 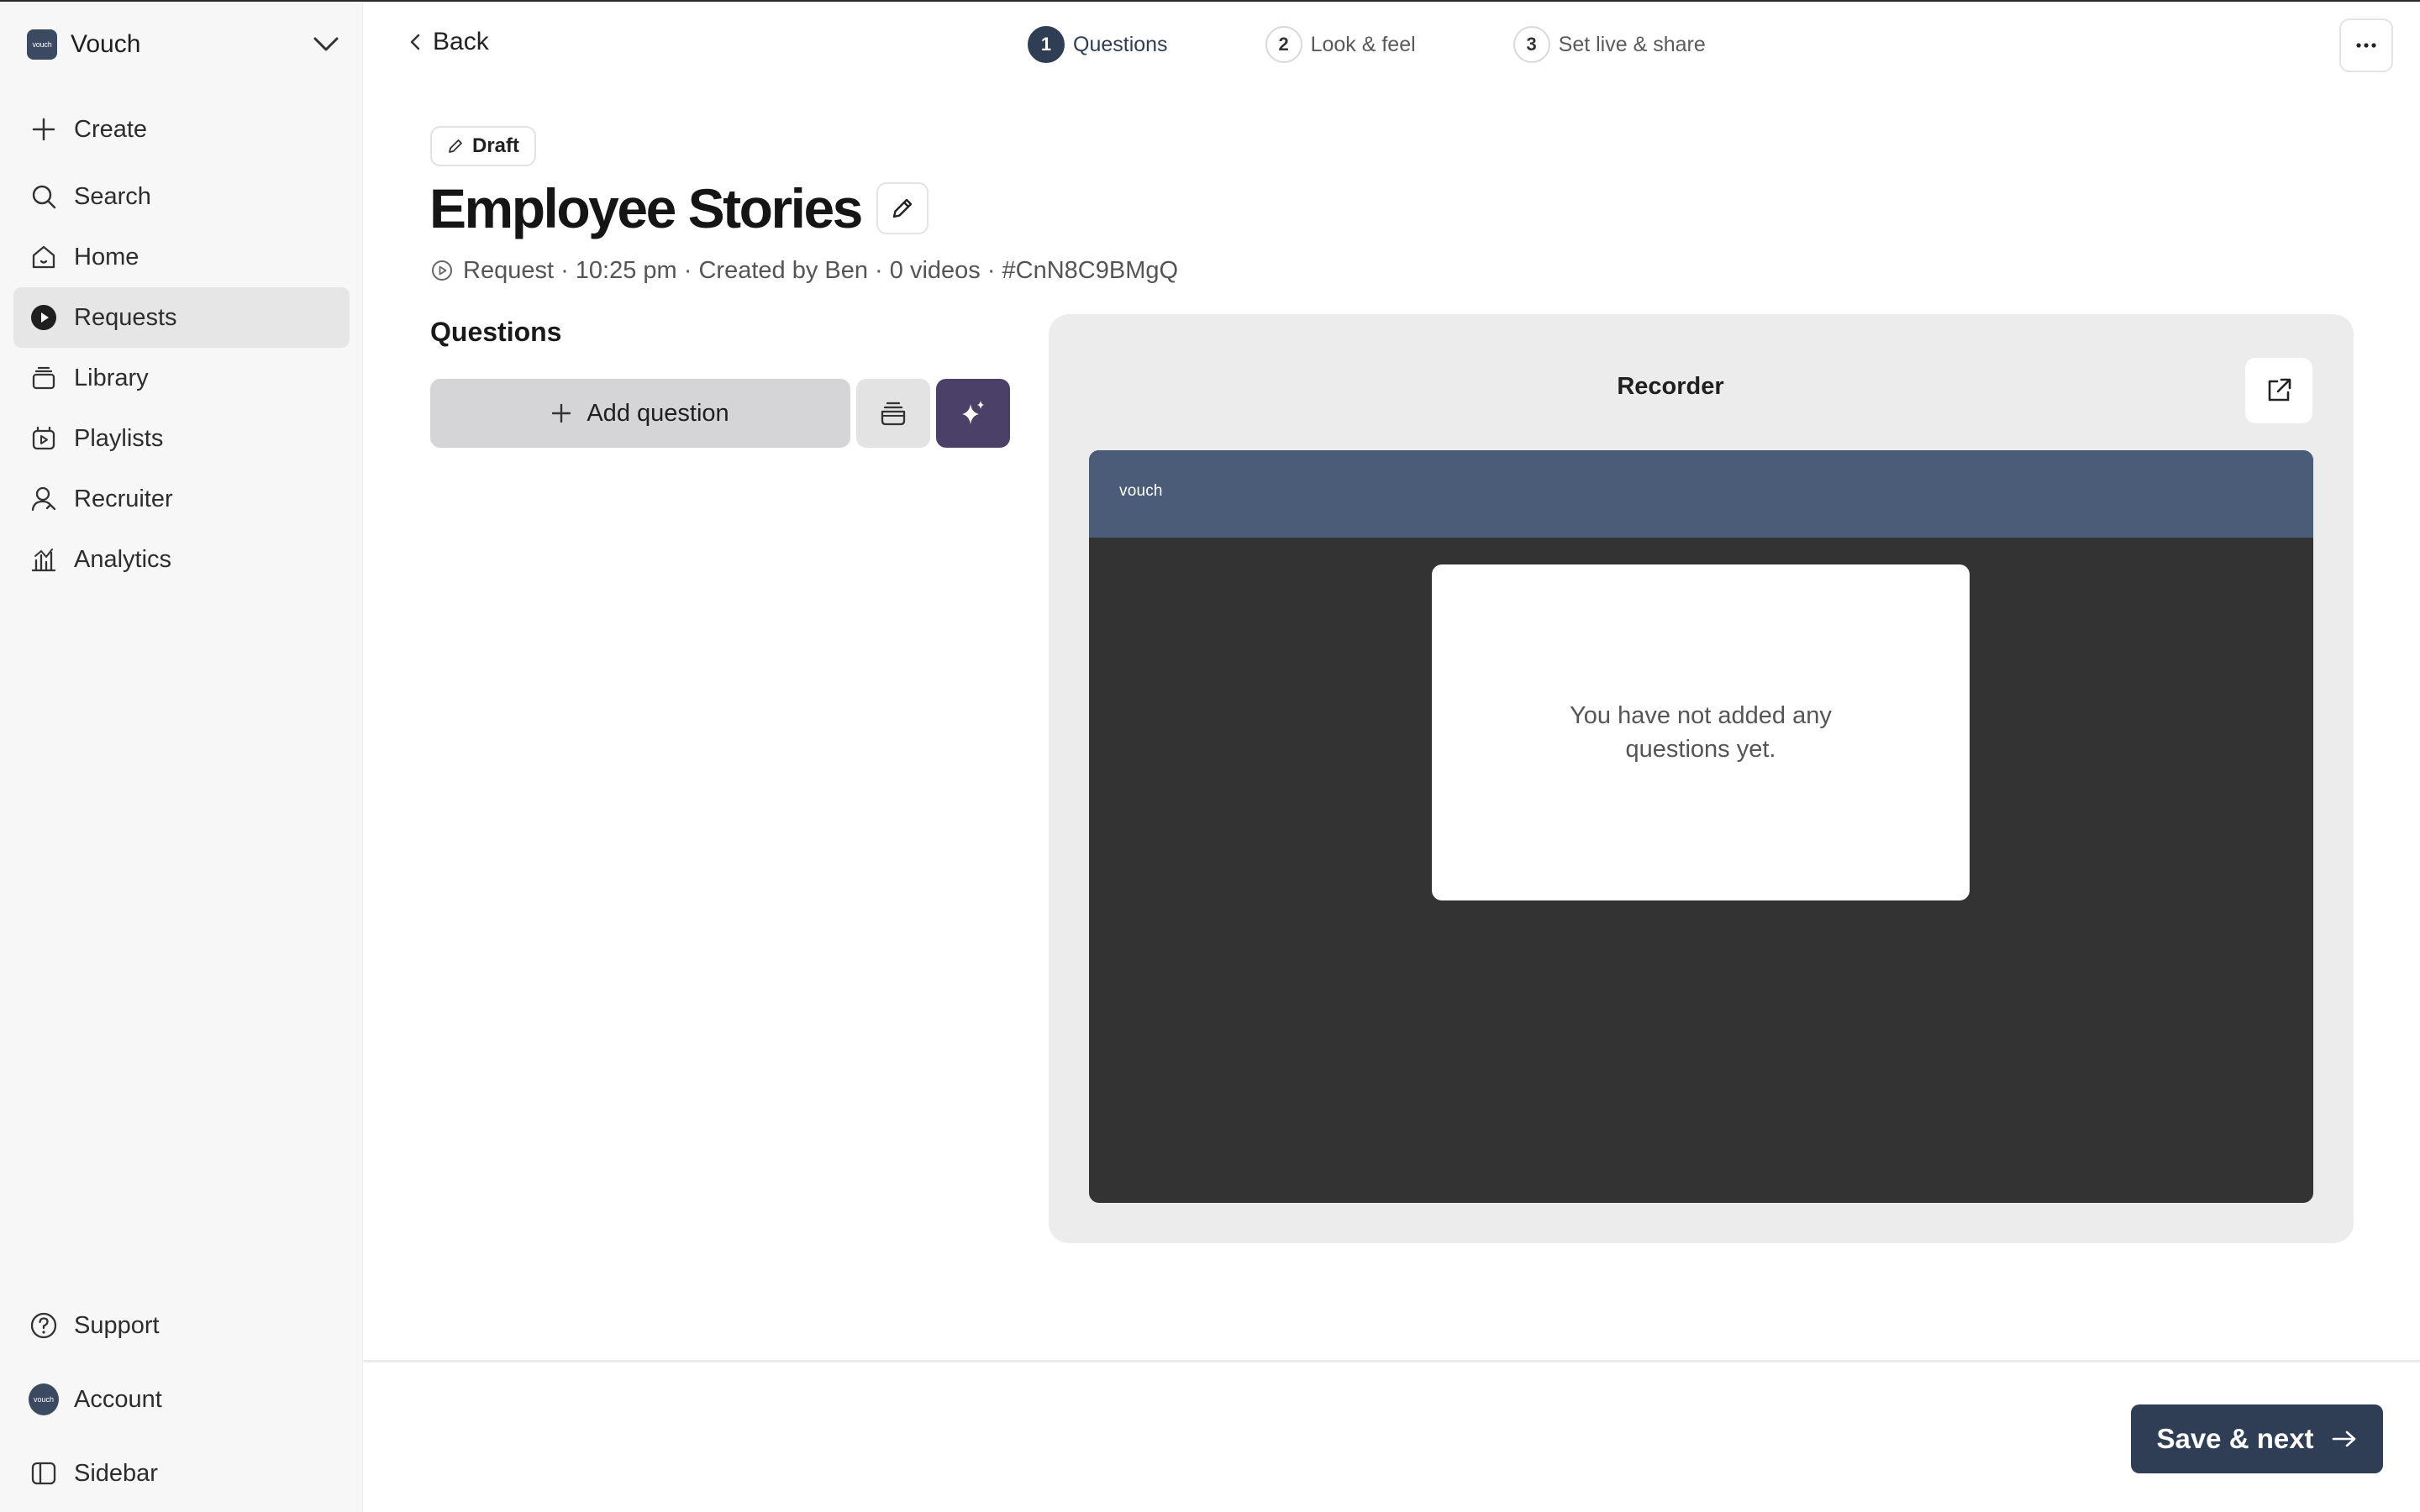 I want to click on ai-generate-button, so click(x=973, y=413).